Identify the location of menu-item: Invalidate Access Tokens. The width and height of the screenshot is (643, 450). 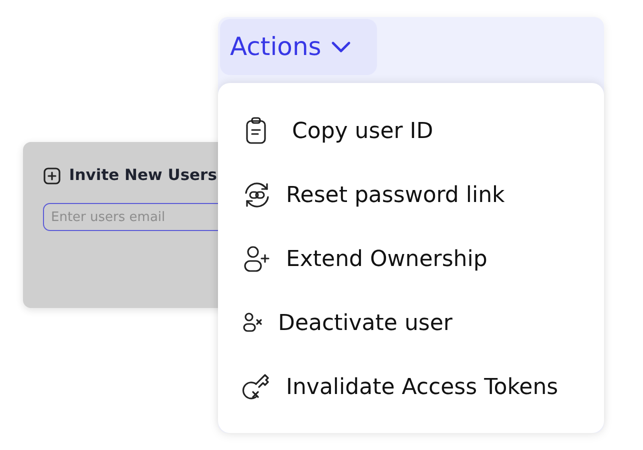
(400, 387).